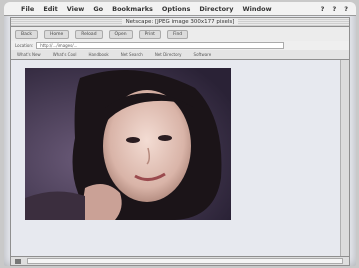 The height and width of the screenshot is (268, 359). Describe the element at coordinates (65, 54) in the screenshot. I see `whats-cool-button: What's Cool` at that location.